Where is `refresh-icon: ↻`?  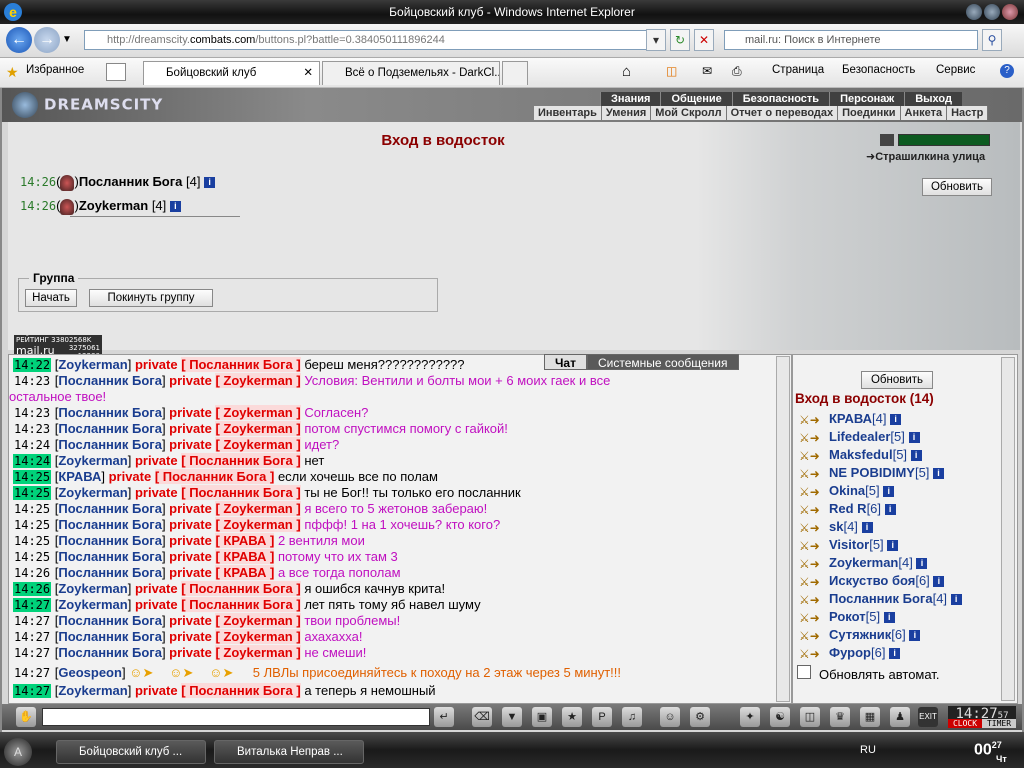 refresh-icon: ↻ is located at coordinates (680, 40).